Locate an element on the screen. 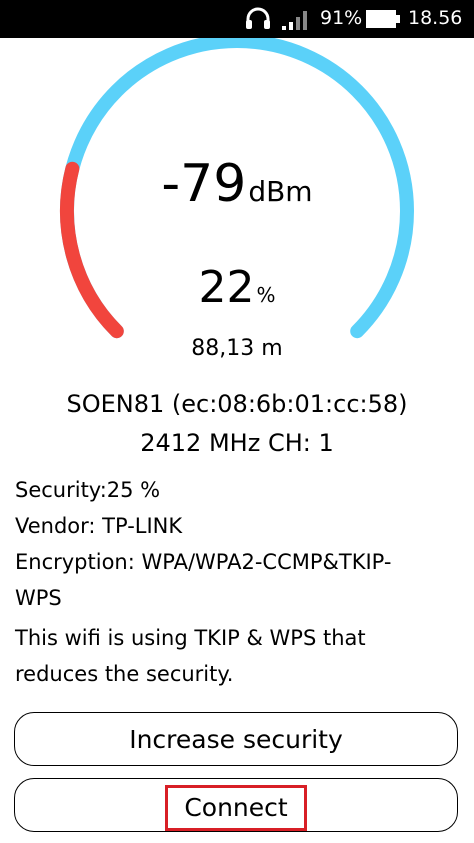 The image size is (474, 843). warning-line-1: This wifi is using TKIP & WPS that is located at coordinates (190, 638).